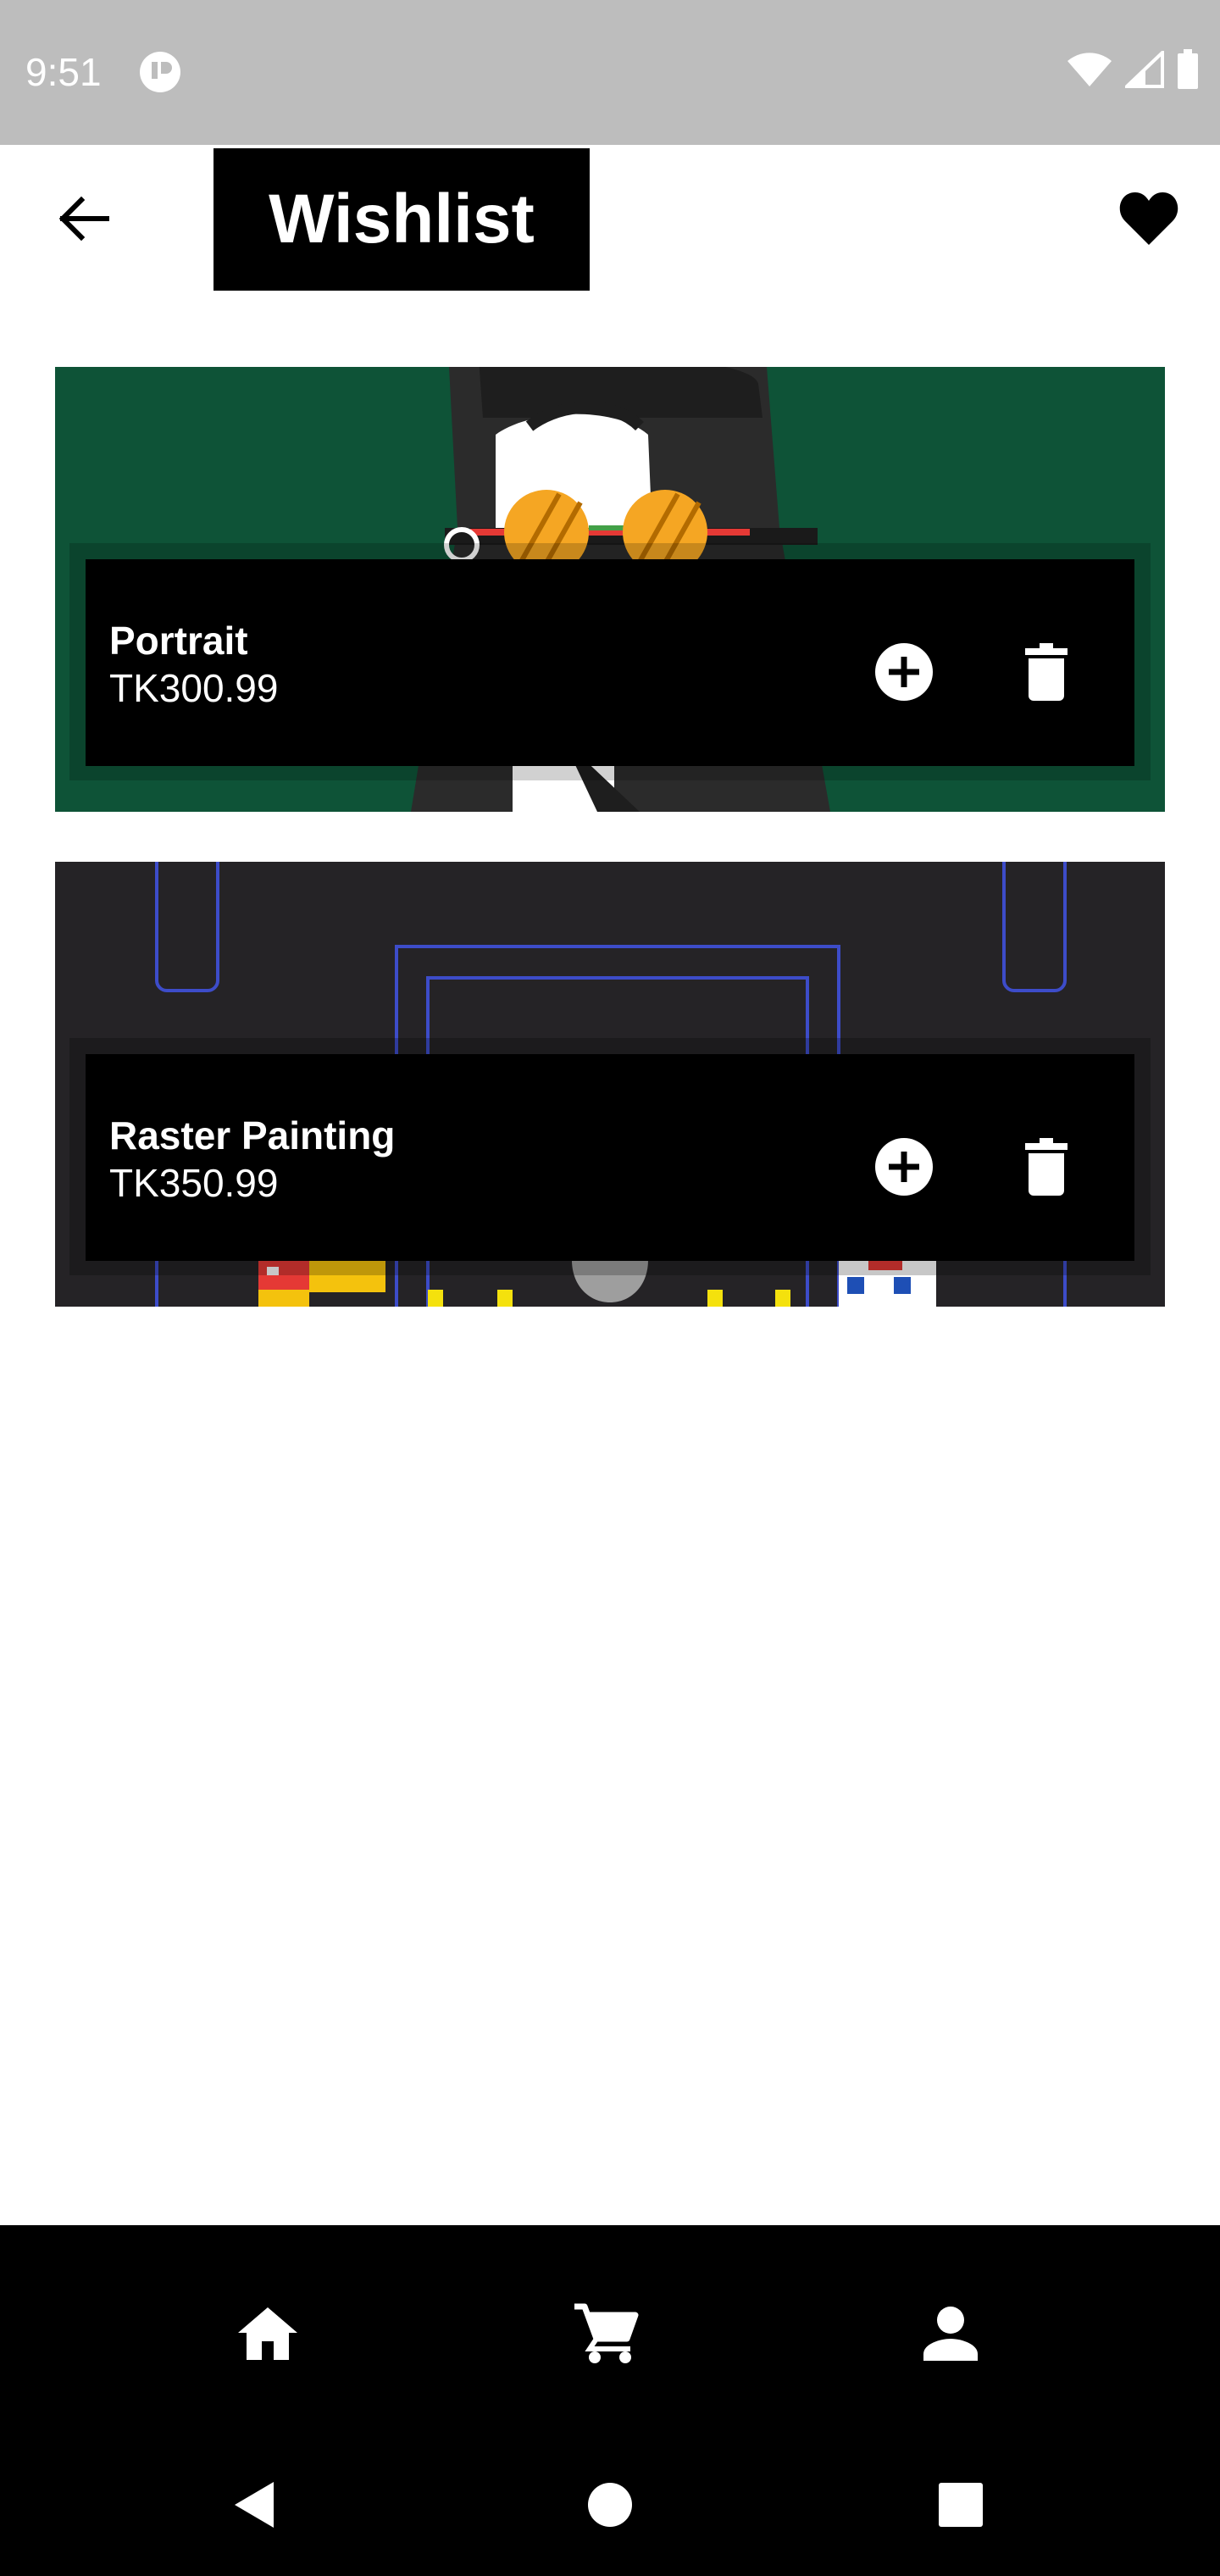 The width and height of the screenshot is (1220, 2576). Describe the element at coordinates (194, 688) in the screenshot. I see `item-price: TK300.99` at that location.